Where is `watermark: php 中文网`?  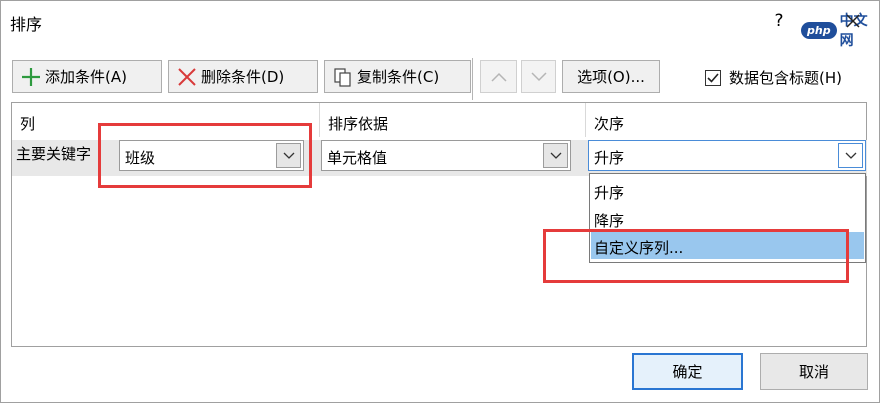
watermark: php 中文网 is located at coordinates (840, 30).